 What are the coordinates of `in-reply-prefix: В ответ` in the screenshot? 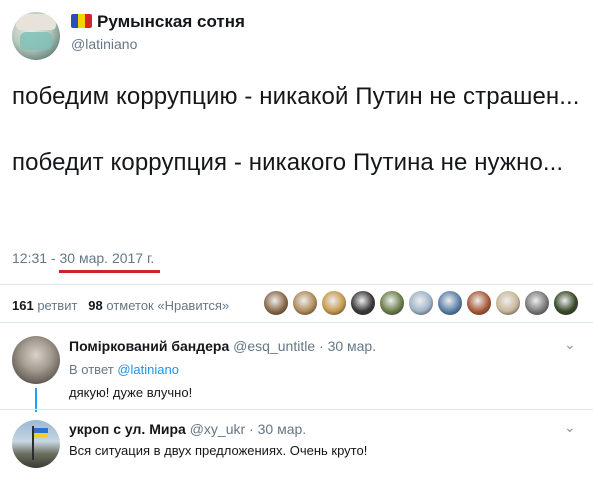 It's located at (91, 369).